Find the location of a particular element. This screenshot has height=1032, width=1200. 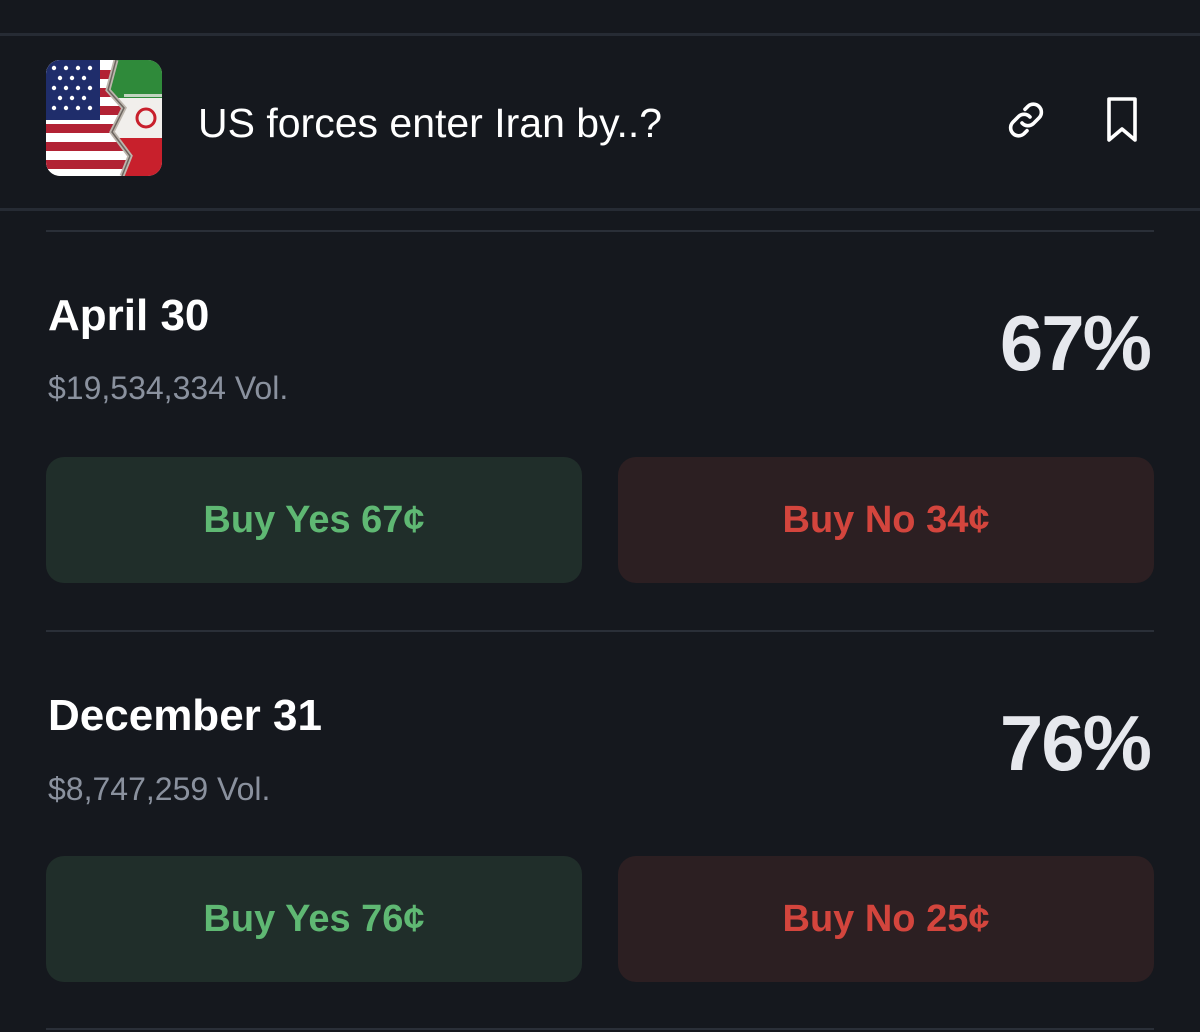

market-title: US forces enter Iran by..? is located at coordinates (430, 123).